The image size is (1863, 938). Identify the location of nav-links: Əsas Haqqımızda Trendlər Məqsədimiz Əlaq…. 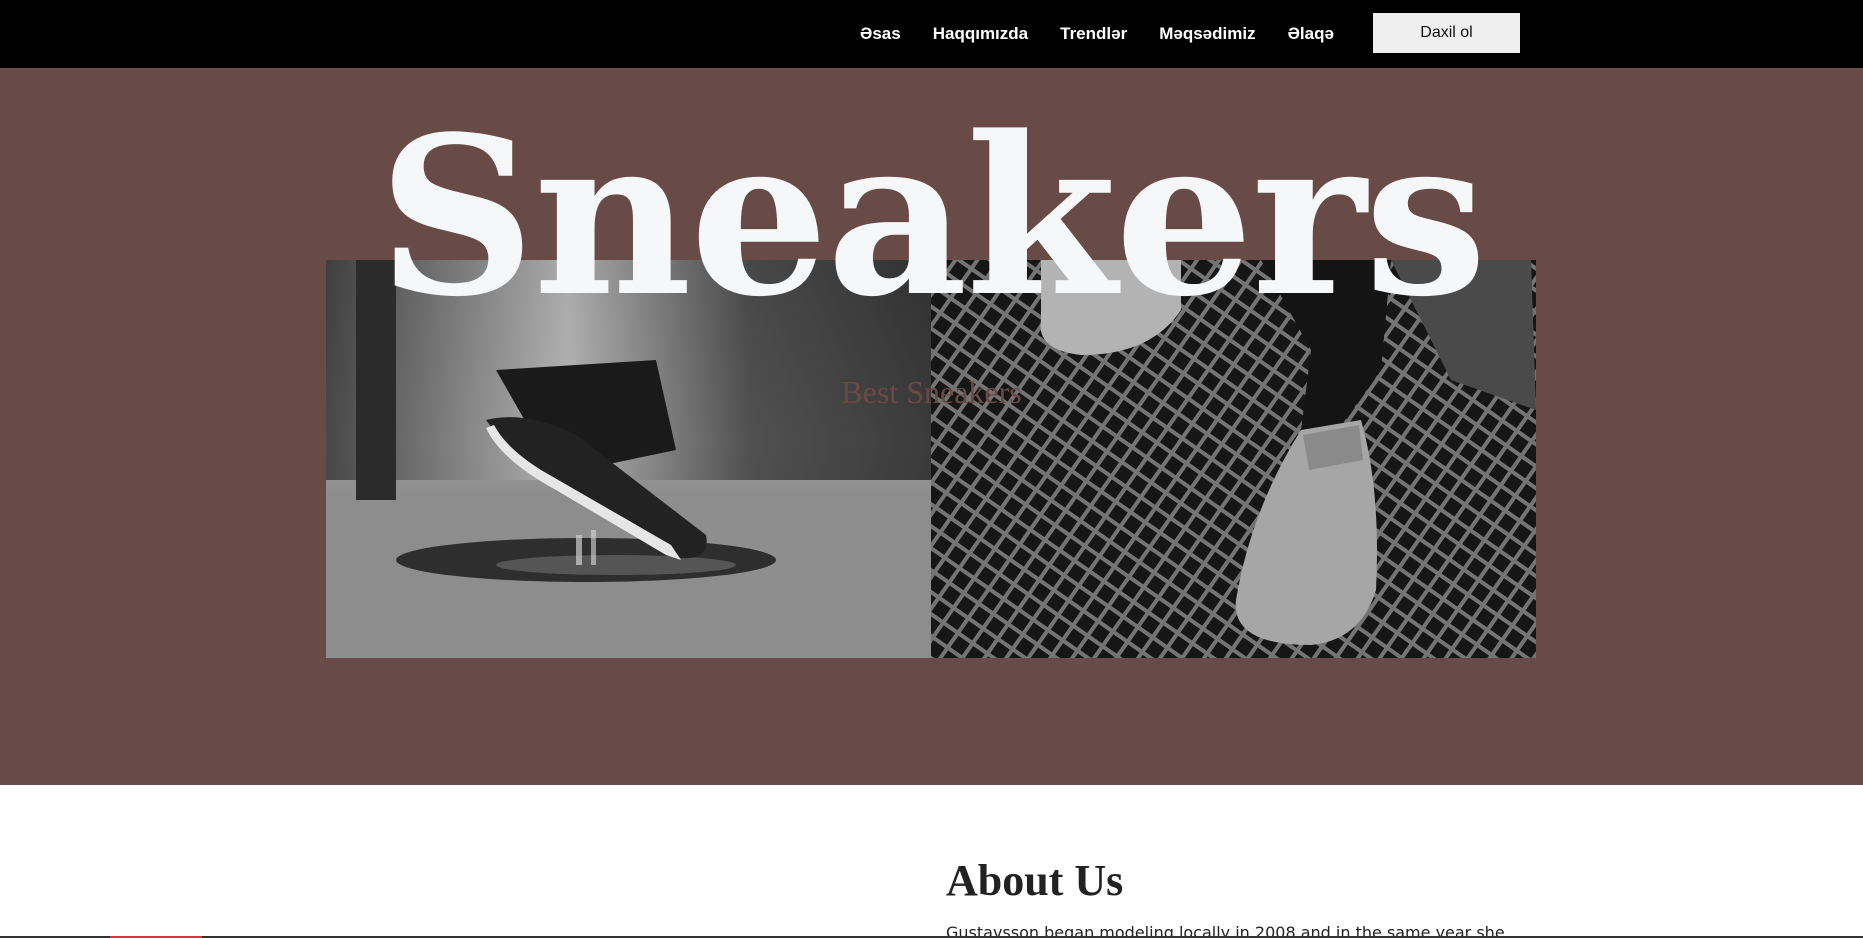
(1097, 34).